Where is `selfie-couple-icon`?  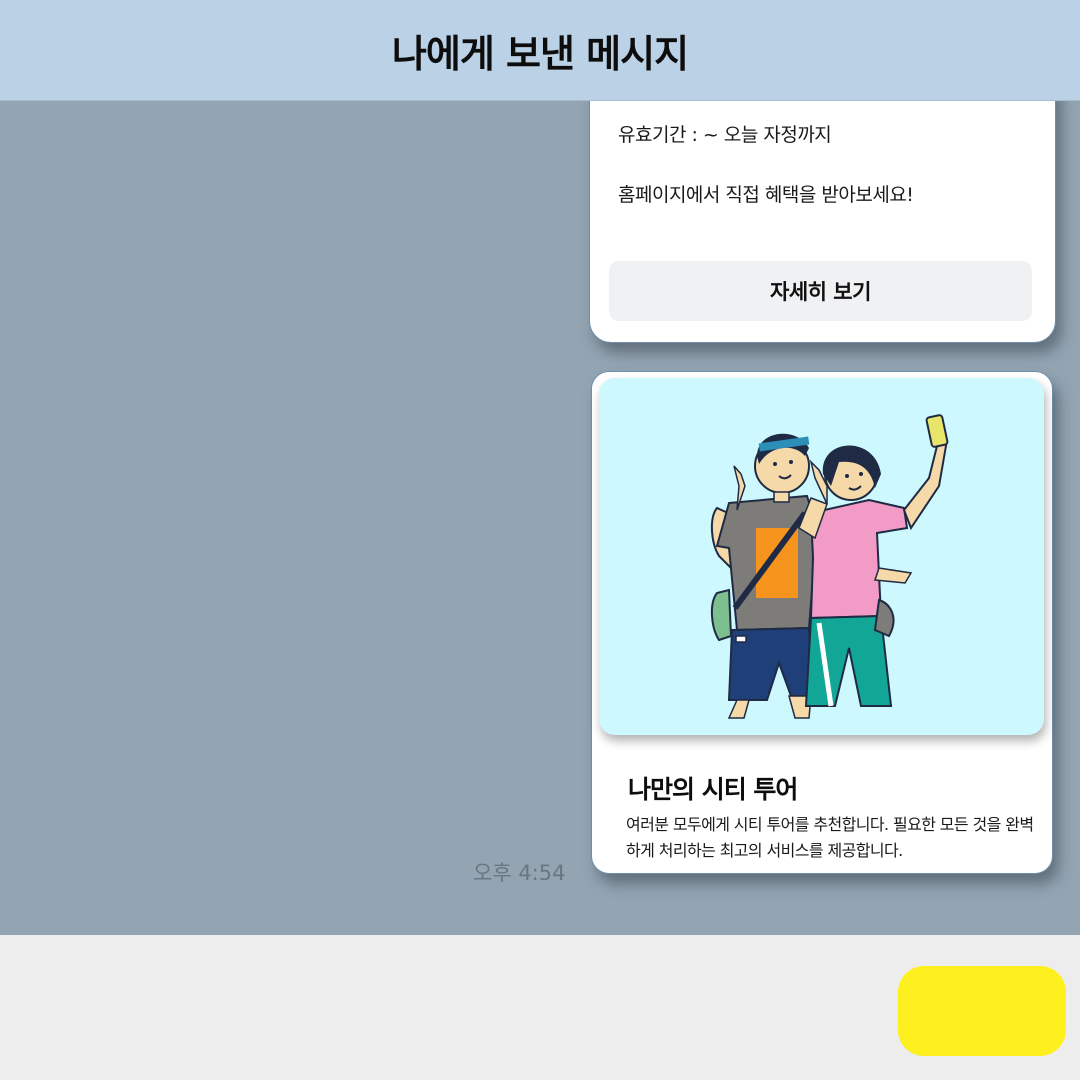 selfie-couple-icon is located at coordinates (830, 566).